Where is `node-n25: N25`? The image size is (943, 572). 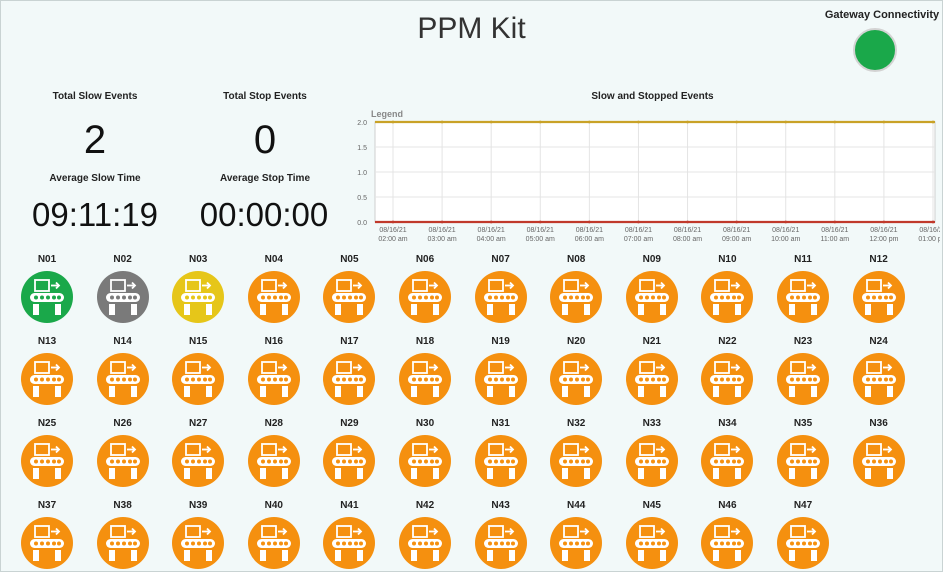
node-n25: N25 is located at coordinates (47, 452).